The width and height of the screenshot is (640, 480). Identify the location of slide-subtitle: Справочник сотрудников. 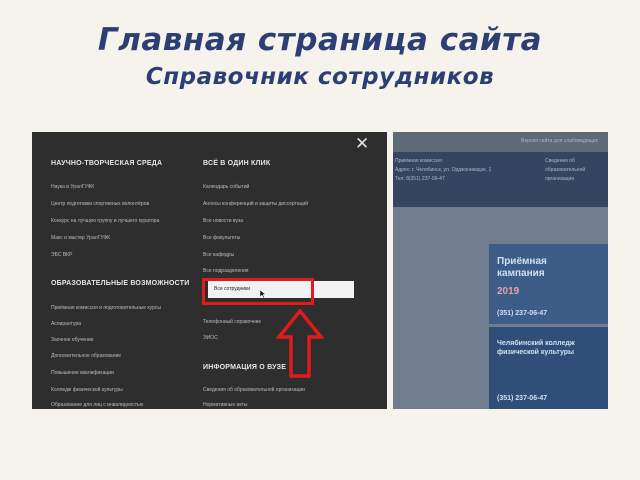
(320, 77).